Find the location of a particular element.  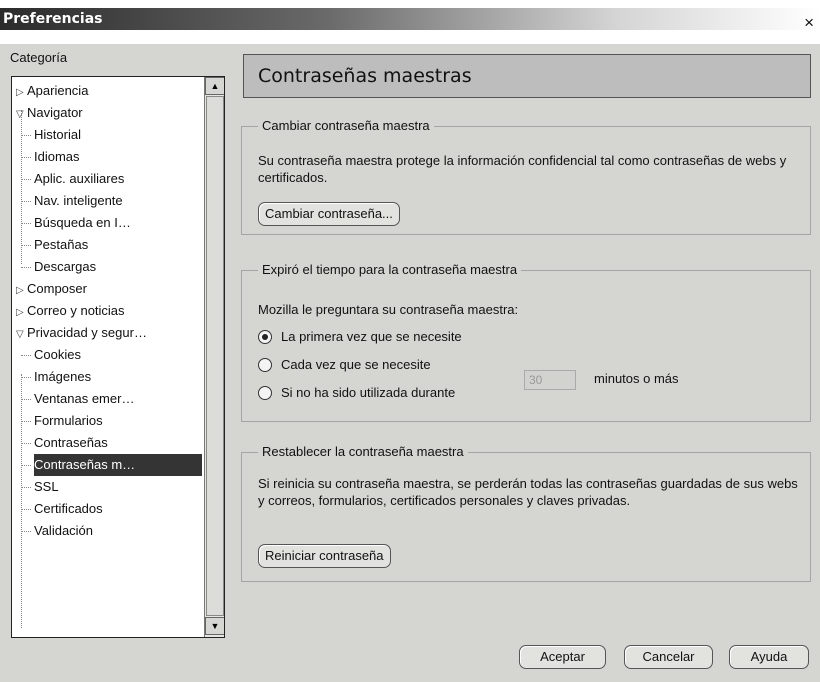

tree-item: Descargas is located at coordinates (118, 267).